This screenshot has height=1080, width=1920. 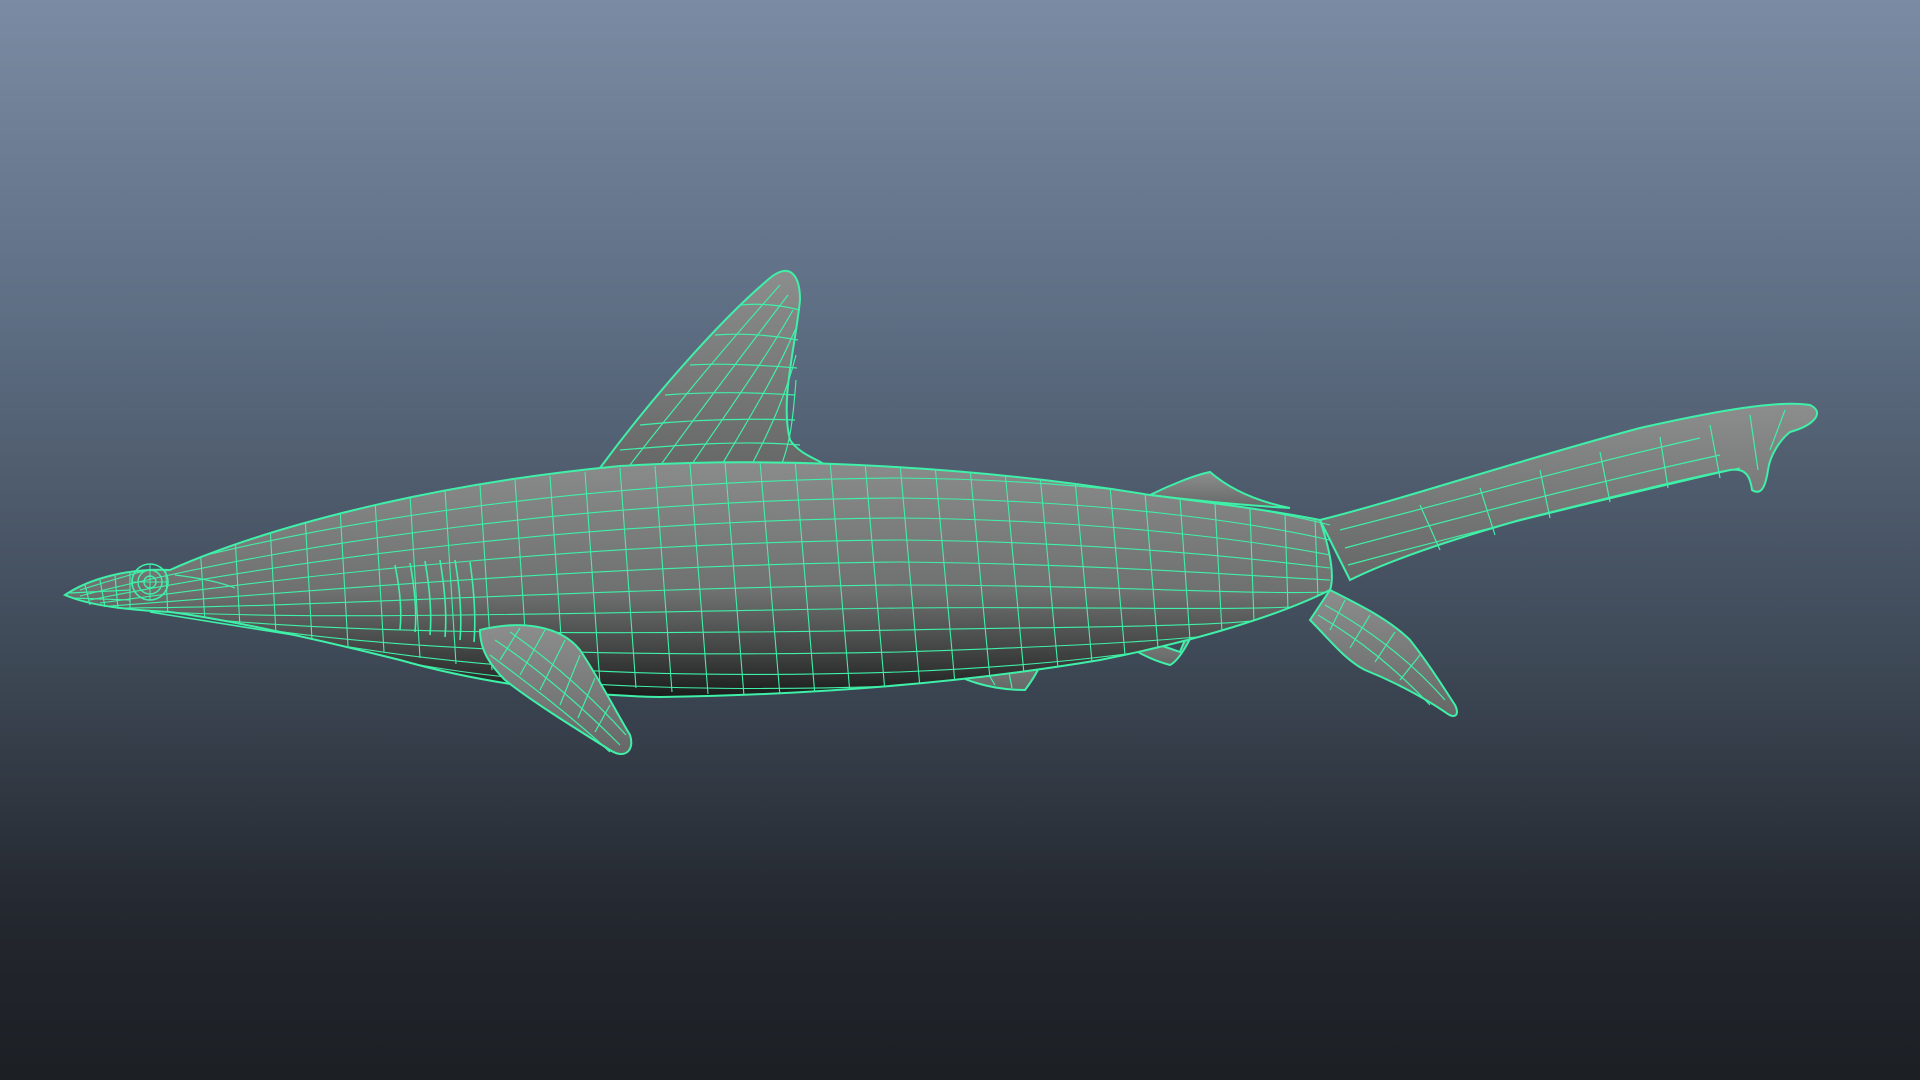 What do you see at coordinates (150, 582) in the screenshot?
I see `eye` at bounding box center [150, 582].